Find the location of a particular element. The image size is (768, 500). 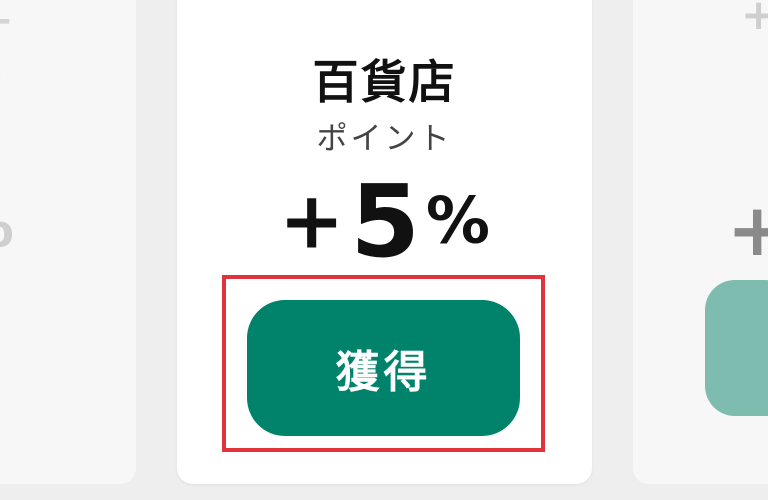

reward-value: +5% is located at coordinates (384, 221).